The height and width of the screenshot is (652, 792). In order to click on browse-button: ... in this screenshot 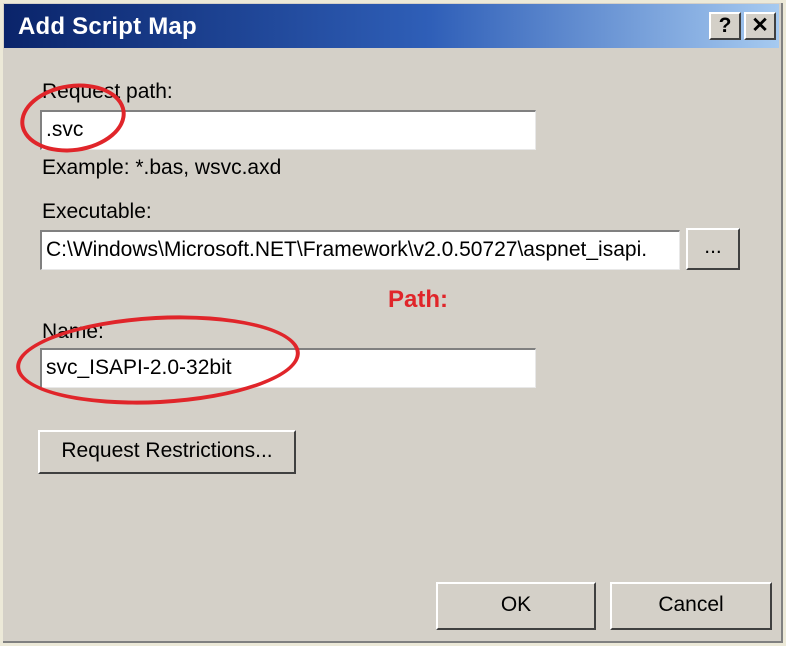, I will do `click(713, 249)`.